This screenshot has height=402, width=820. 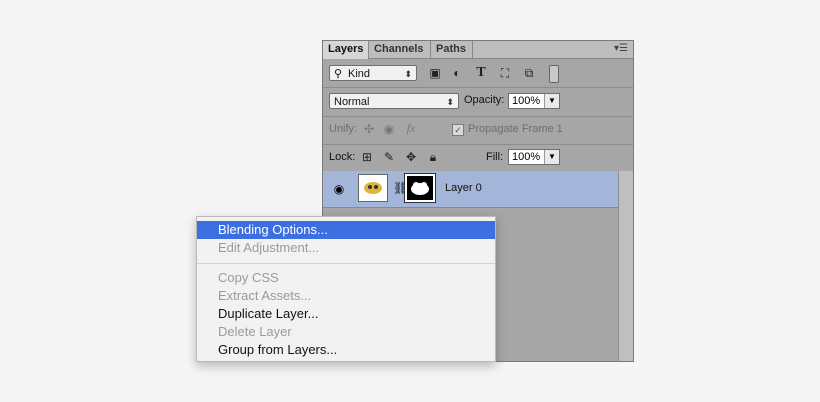 What do you see at coordinates (457, 73) in the screenshot?
I see `adjustment-filter-icon: ◐` at bounding box center [457, 73].